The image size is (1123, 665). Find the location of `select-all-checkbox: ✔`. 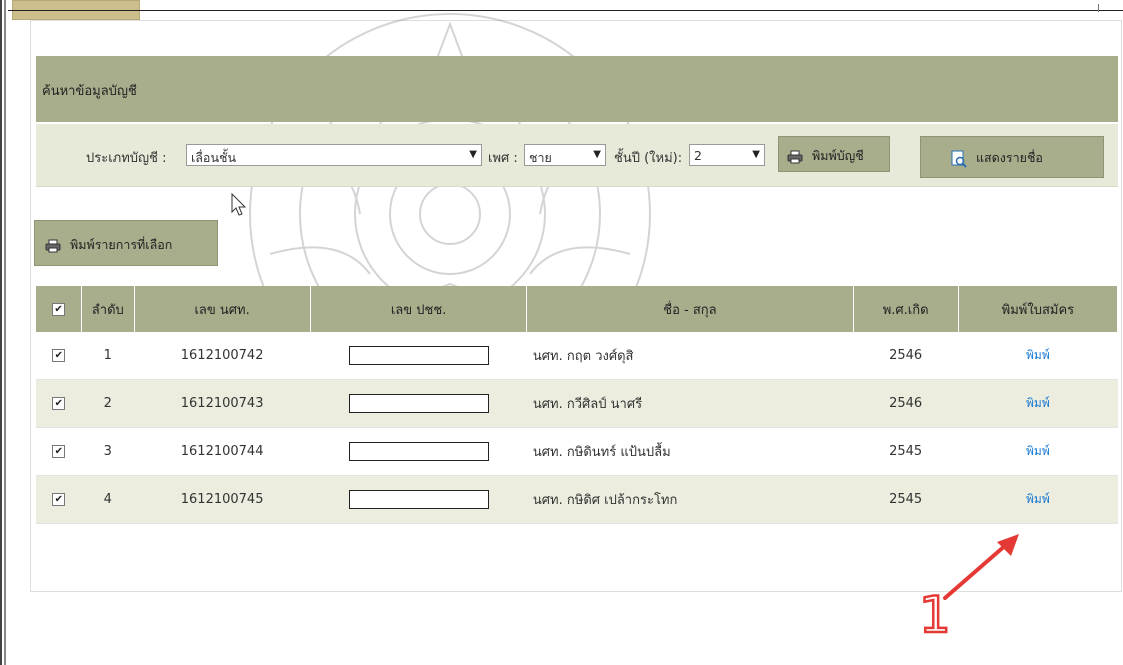

select-all-checkbox: ✔ is located at coordinates (59, 309).